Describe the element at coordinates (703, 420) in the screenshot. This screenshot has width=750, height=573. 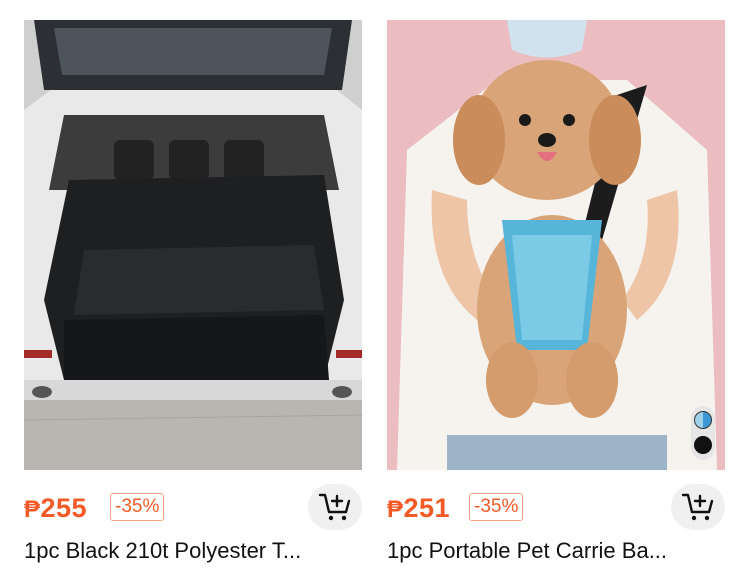
I see `swatch-light-blue` at that location.